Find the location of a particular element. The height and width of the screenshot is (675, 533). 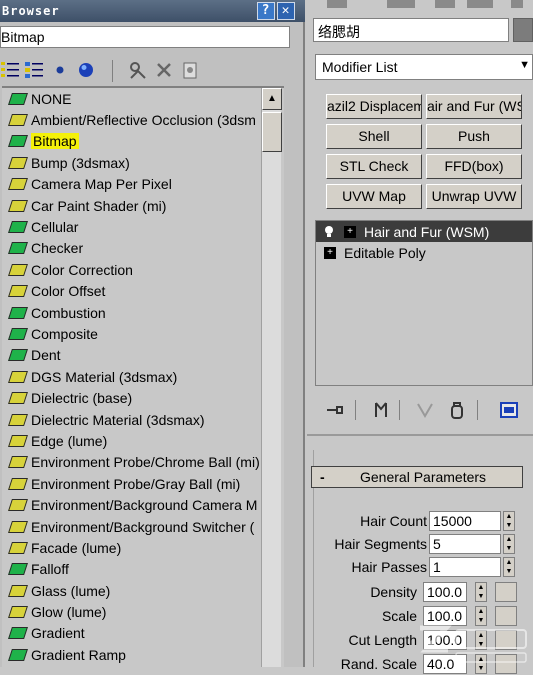

close-button: ✕ is located at coordinates (286, 11).